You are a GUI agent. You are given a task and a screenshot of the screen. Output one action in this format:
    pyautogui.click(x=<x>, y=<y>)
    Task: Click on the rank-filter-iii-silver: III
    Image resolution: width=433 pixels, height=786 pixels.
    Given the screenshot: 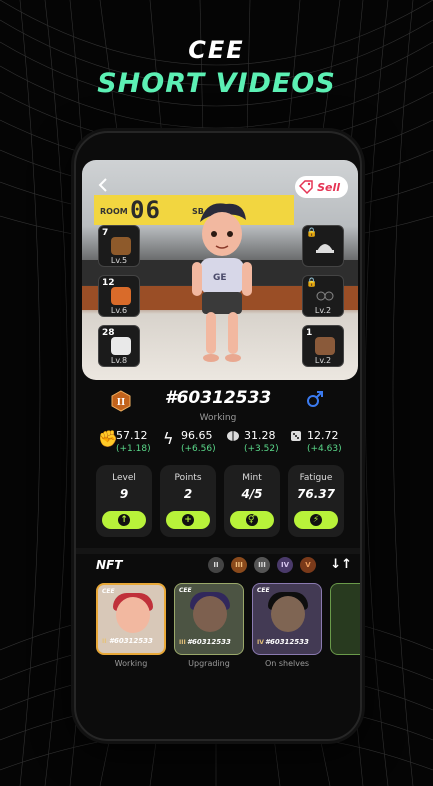 What is the action you would take?
    pyautogui.click(x=262, y=565)
    